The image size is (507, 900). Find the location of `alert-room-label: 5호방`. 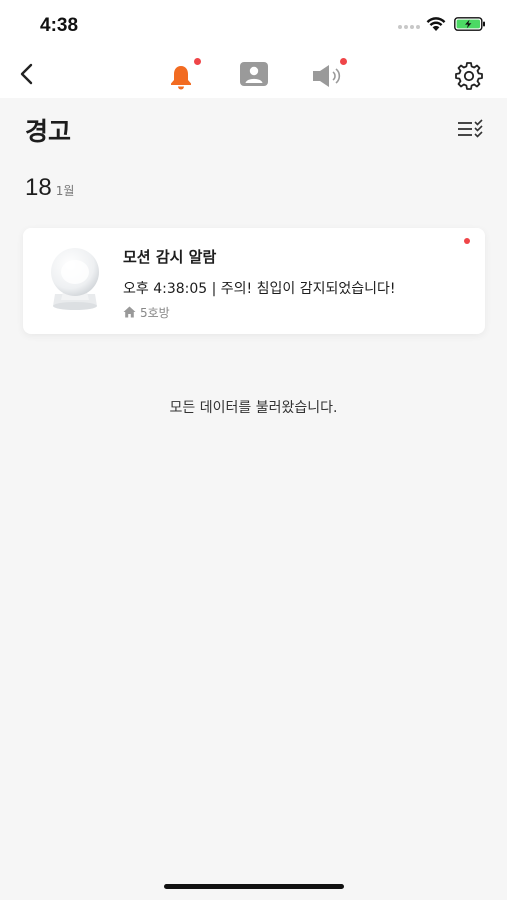

alert-room-label: 5호방 is located at coordinates (155, 313).